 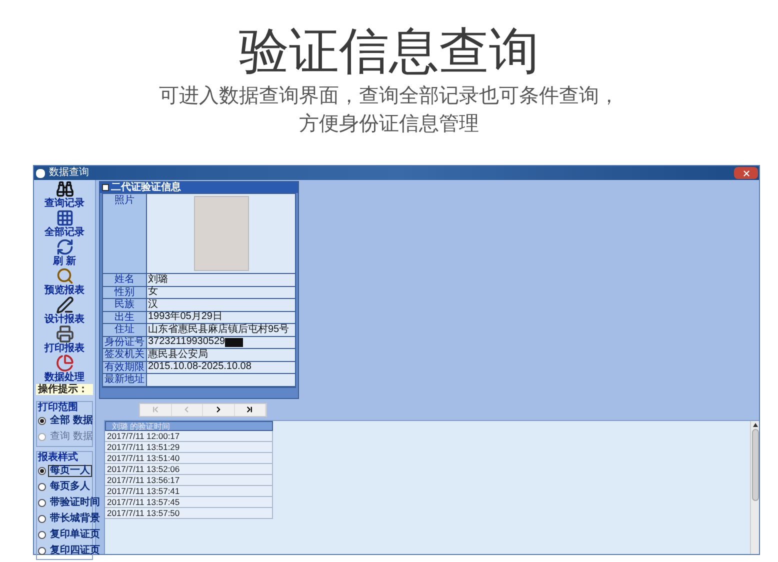 I want to click on toolbar-button: 打印报表, so click(x=64, y=339).